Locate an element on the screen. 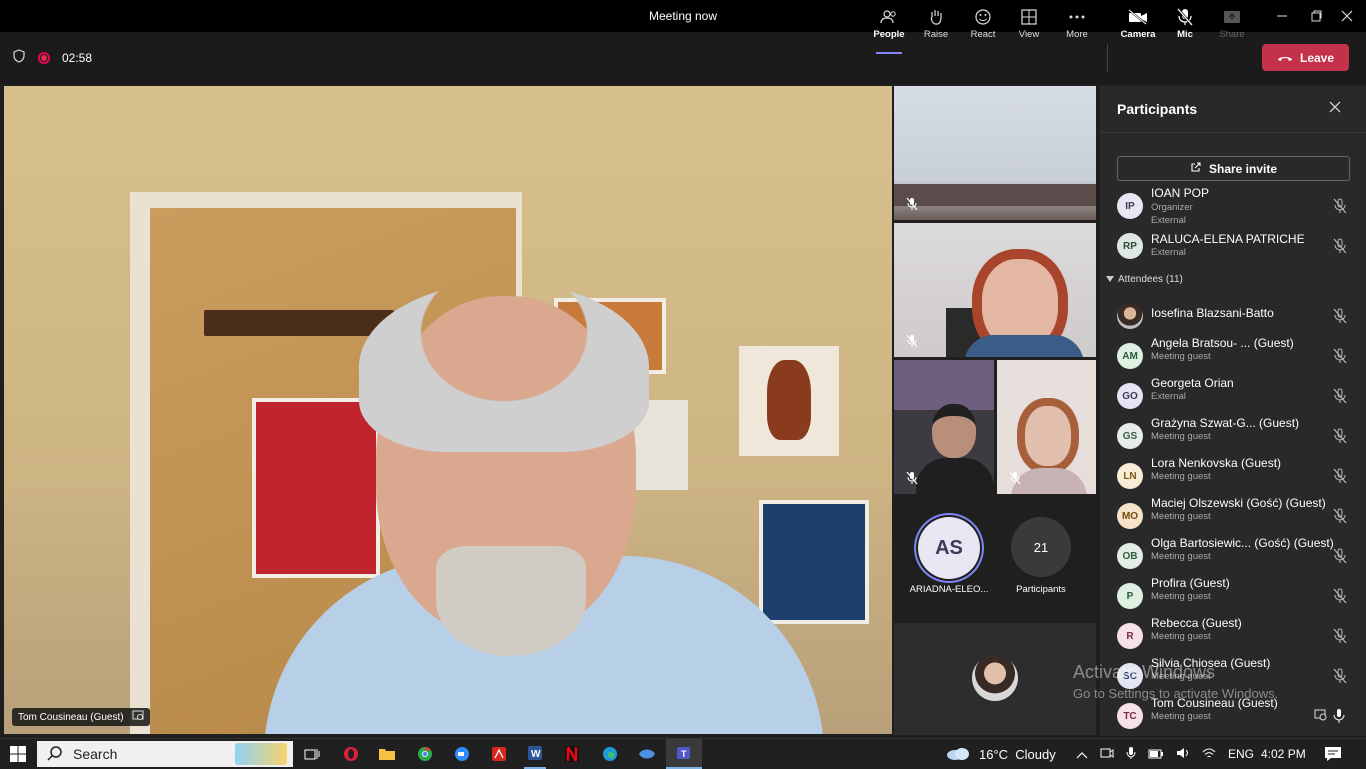 The width and height of the screenshot is (1366, 769). teams-icon: T is located at coordinates (684, 754).